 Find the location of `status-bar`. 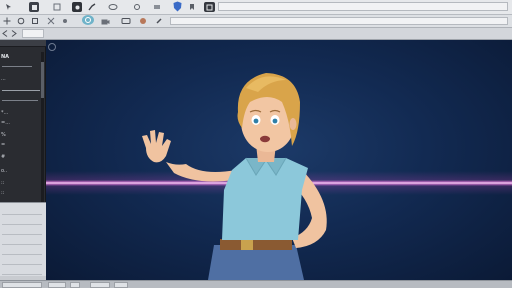

status-bar is located at coordinates (256, 284).